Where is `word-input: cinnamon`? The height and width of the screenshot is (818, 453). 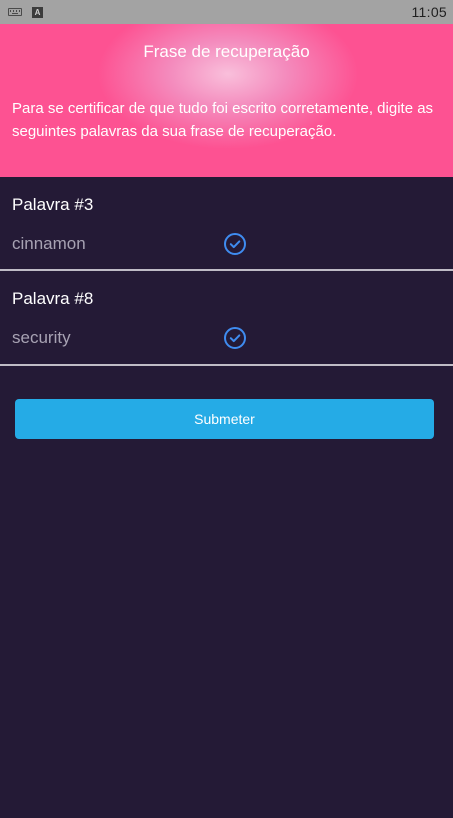 word-input: cinnamon is located at coordinates (49, 244).